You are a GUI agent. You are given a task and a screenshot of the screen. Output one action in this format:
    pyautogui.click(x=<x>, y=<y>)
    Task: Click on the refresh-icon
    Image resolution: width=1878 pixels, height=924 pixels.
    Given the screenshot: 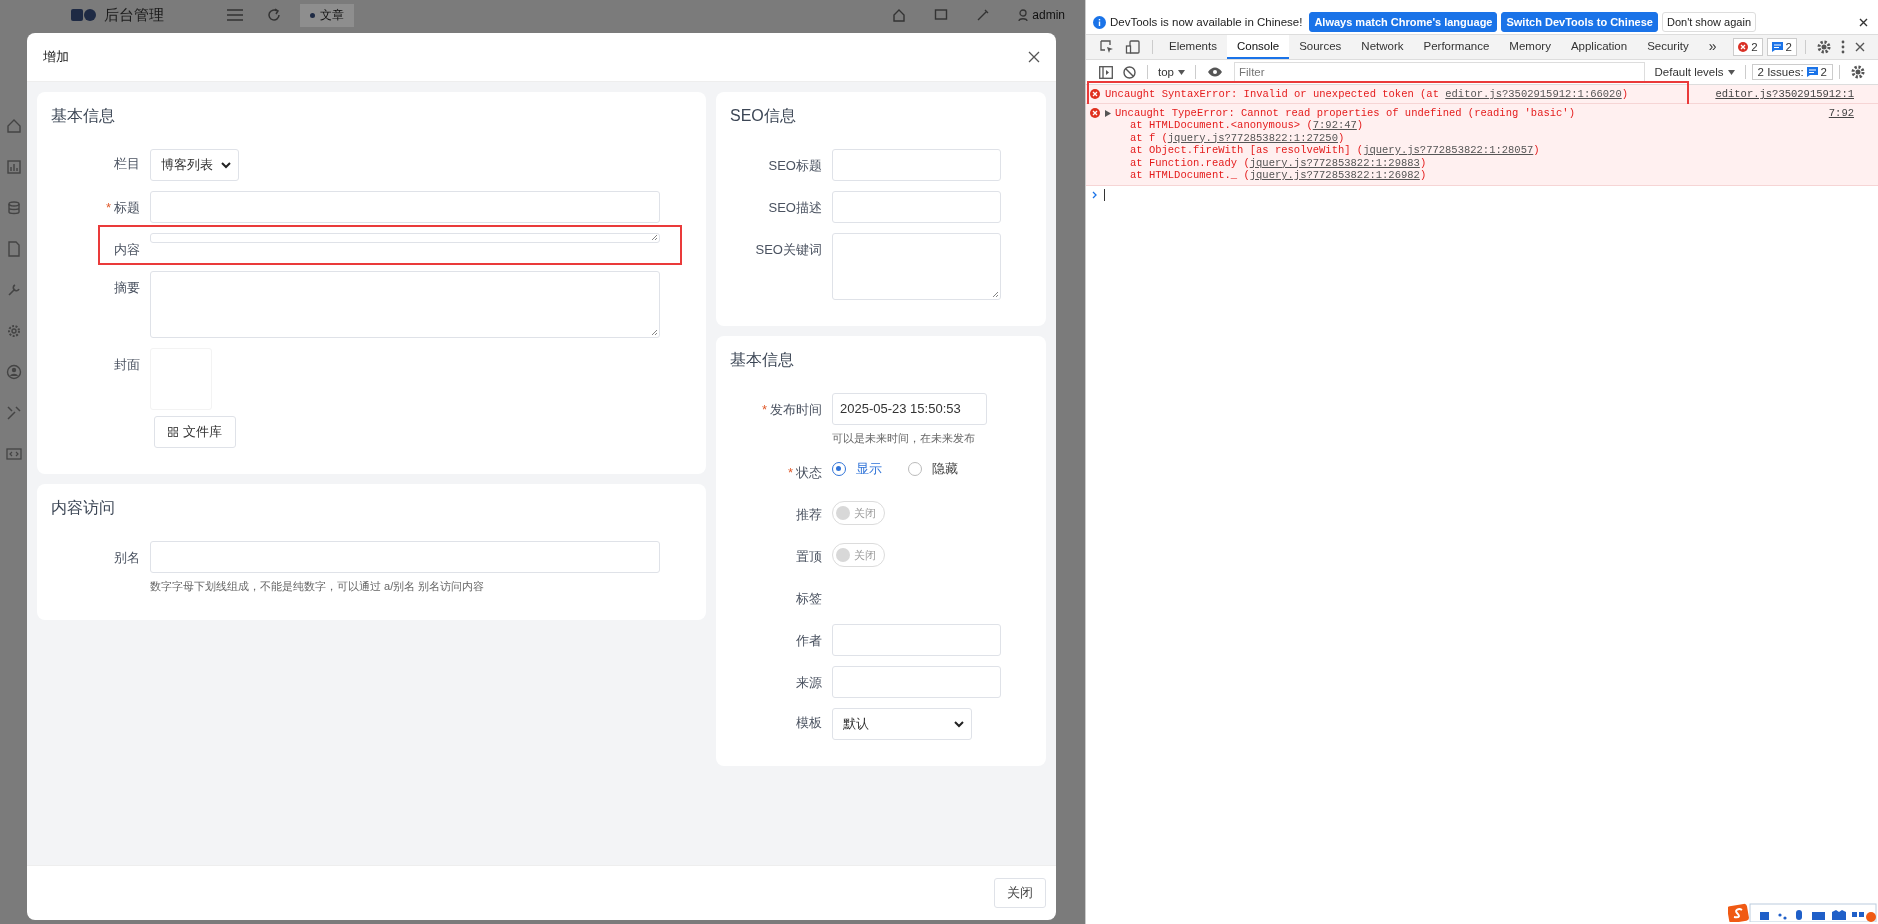 What is the action you would take?
    pyautogui.click(x=274, y=15)
    